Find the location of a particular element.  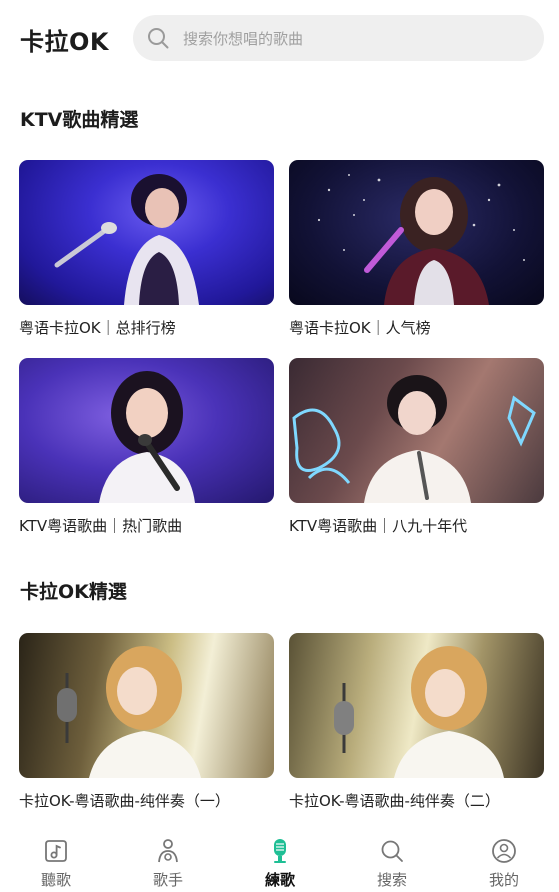

playlist-card: 卡拉OK-粤语歌曲-纯伴奏（二） is located at coordinates (416, 722).